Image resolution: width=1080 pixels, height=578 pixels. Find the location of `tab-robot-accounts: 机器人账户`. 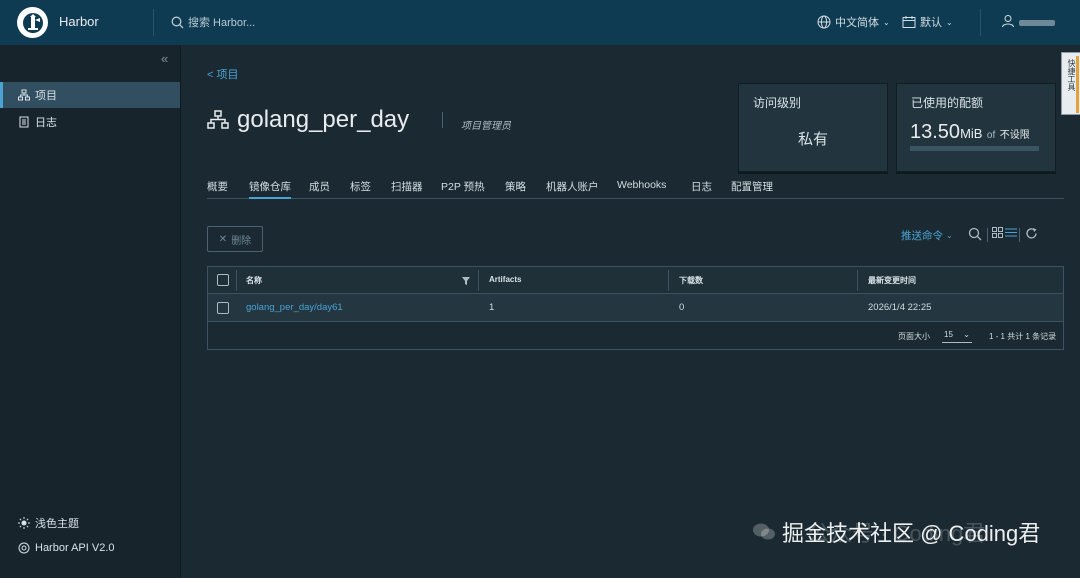

tab-robot-accounts: 机器人账户 is located at coordinates (572, 189).